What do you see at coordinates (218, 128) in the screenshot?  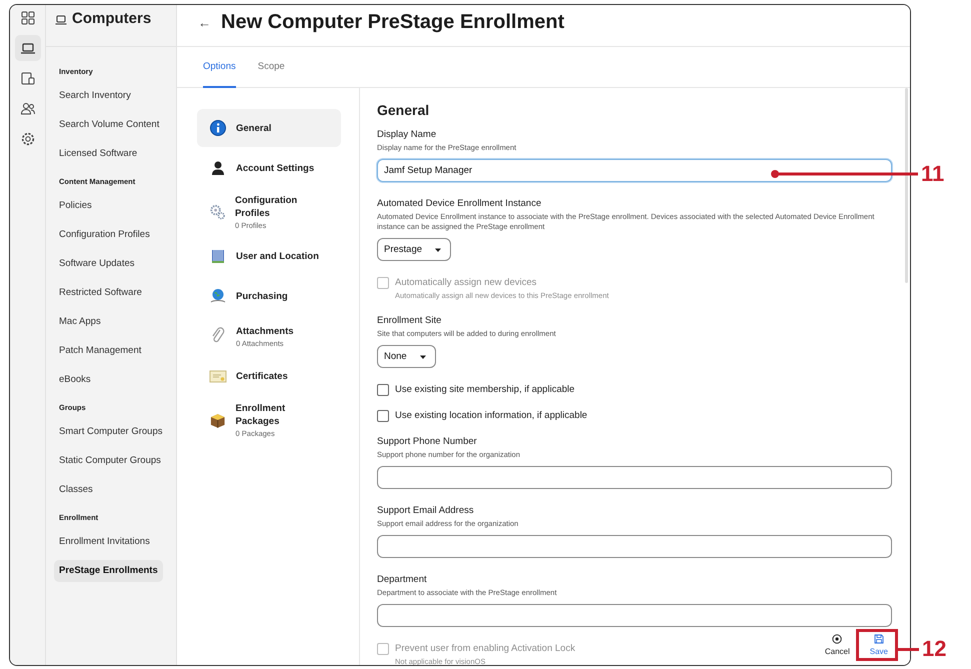 I see `info-icon` at bounding box center [218, 128].